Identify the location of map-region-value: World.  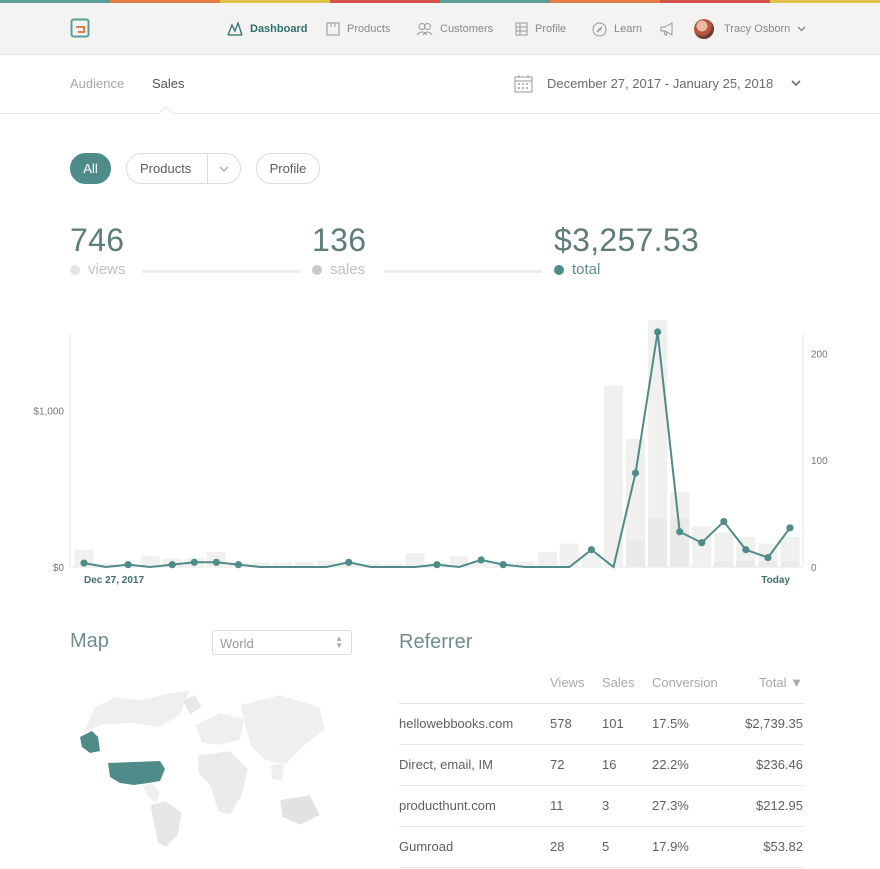
(237, 643).